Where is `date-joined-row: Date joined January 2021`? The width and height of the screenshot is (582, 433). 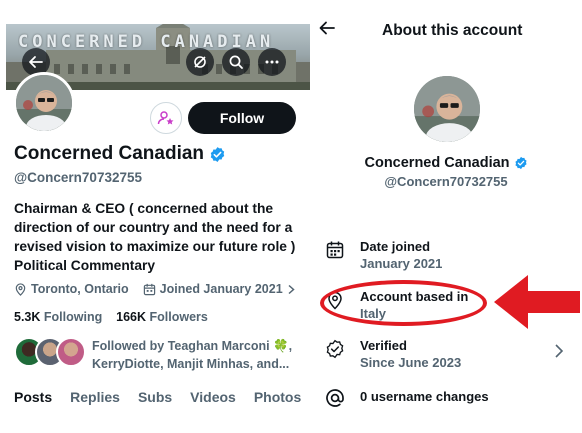 date-joined-row: Date joined January 2021 is located at coordinates (383, 255).